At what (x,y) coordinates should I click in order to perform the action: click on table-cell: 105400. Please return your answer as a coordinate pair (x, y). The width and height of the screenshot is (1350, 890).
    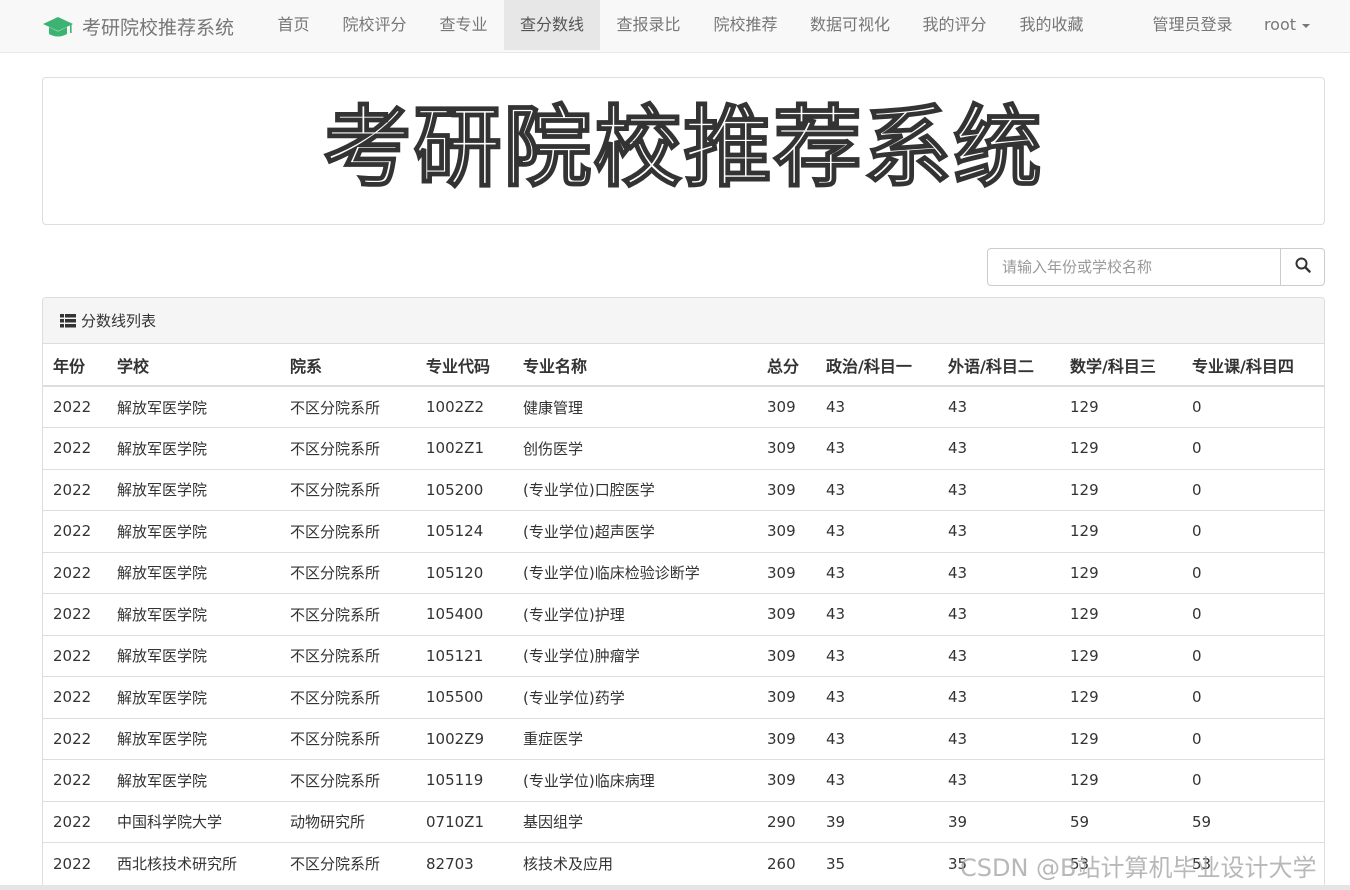
    Looking at the image, I should click on (464, 614).